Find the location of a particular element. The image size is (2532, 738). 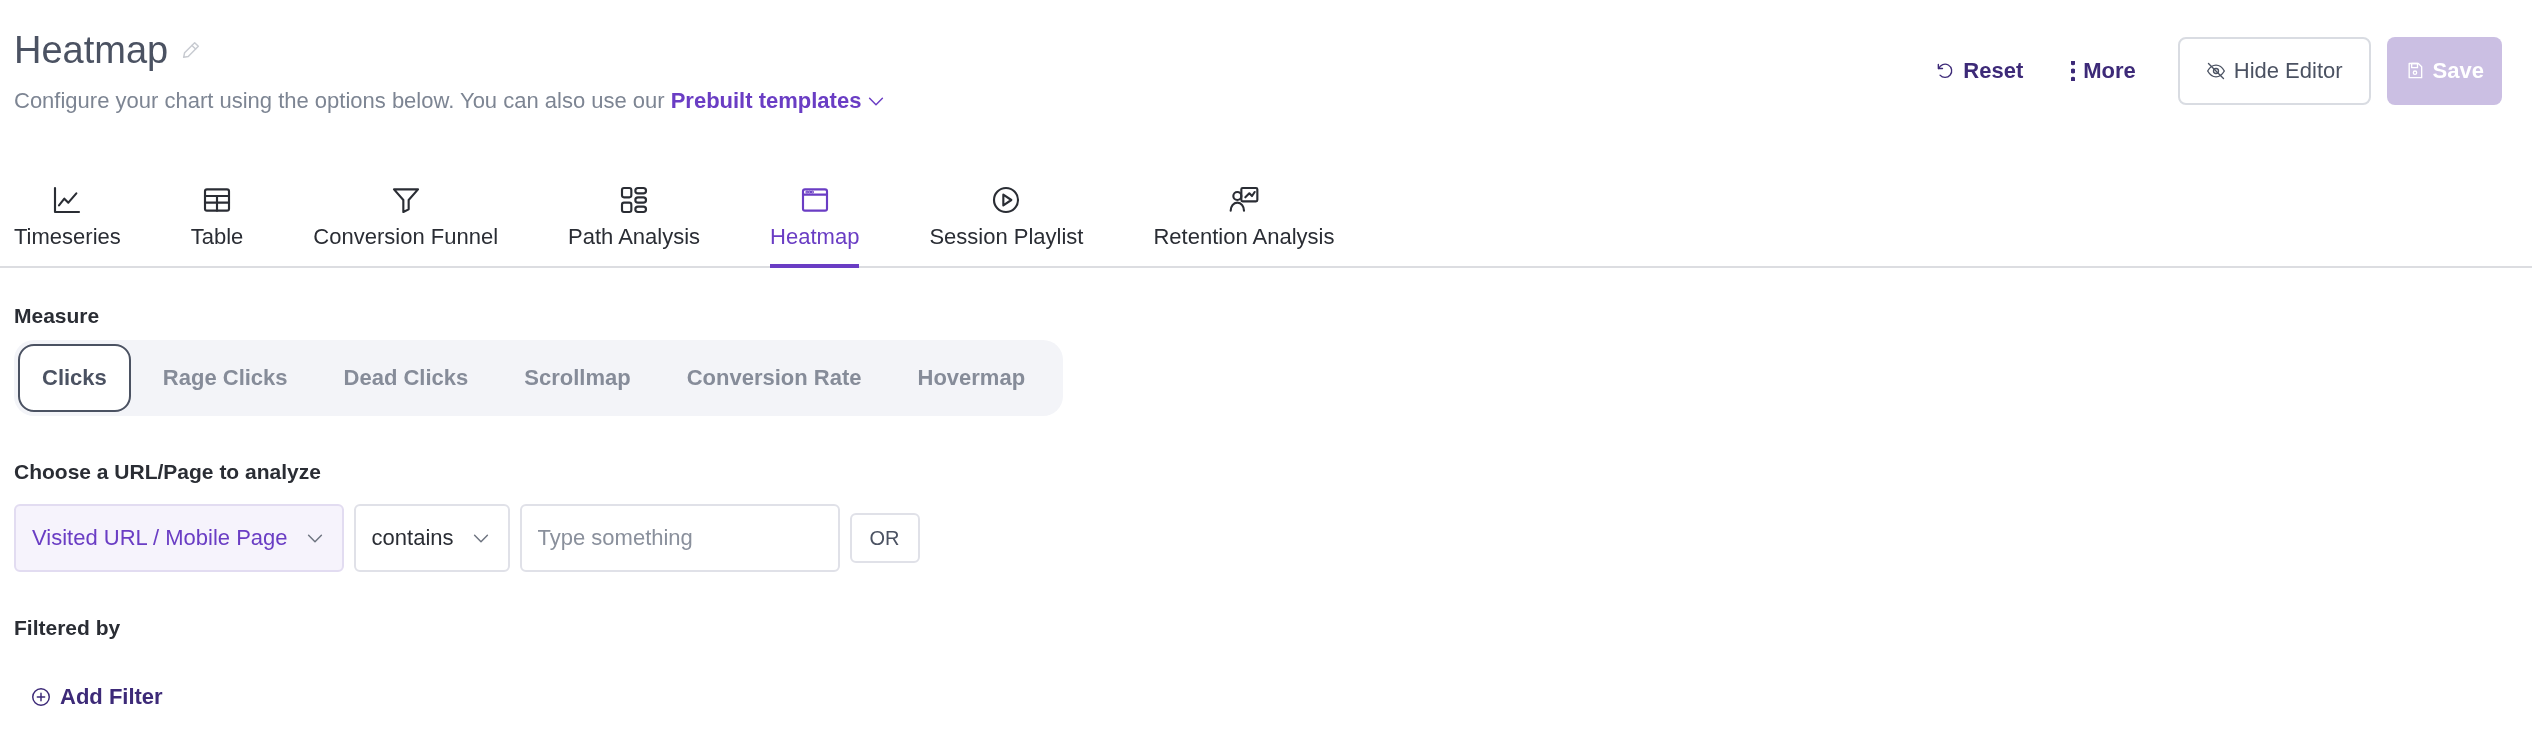

page-title: Heatmap is located at coordinates (91, 50).